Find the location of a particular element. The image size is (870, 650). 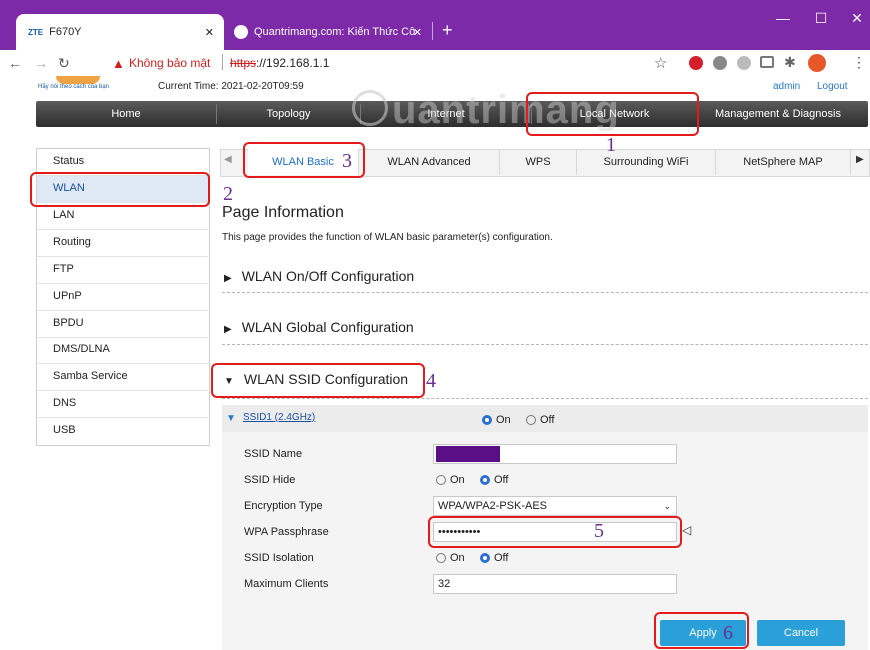

section-wlan-global: ▶ WLAN Global Configuration is located at coordinates (319, 327).